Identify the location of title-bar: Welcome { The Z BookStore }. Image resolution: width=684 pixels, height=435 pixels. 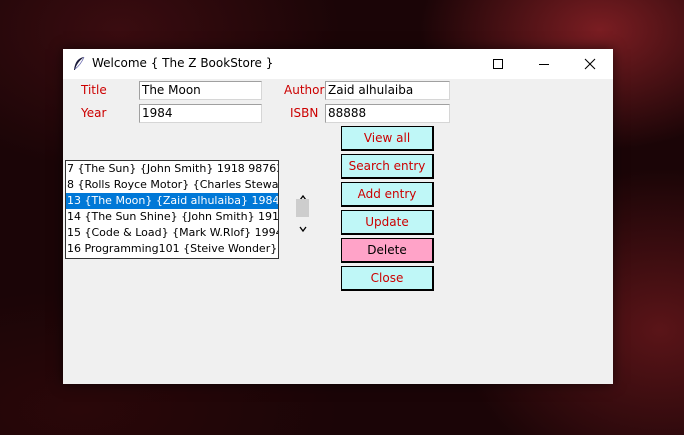
(338, 64).